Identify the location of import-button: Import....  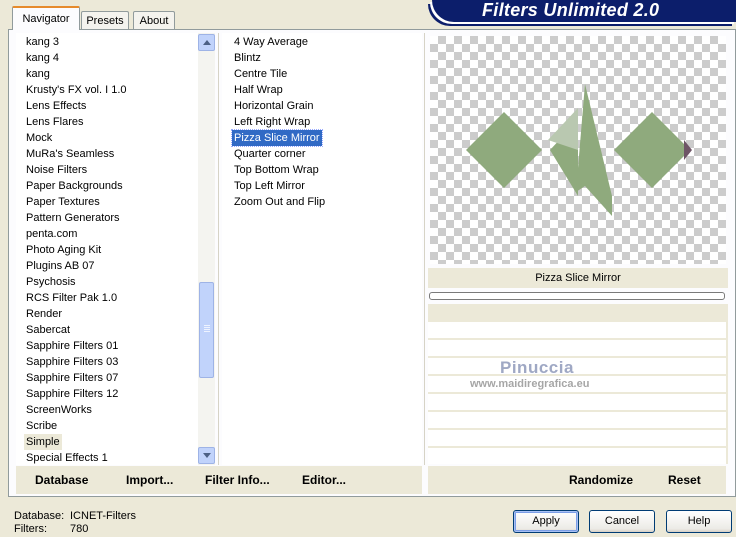
(149, 480).